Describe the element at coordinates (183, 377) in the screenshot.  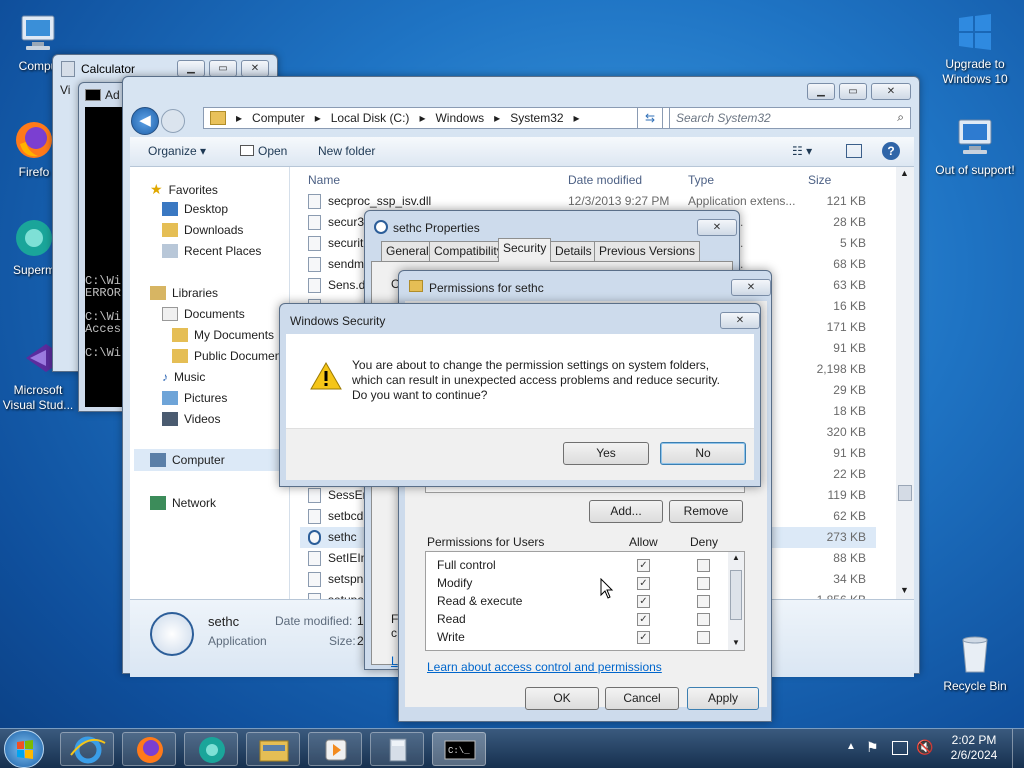
I see `nav-music: ♪ Music` at that location.